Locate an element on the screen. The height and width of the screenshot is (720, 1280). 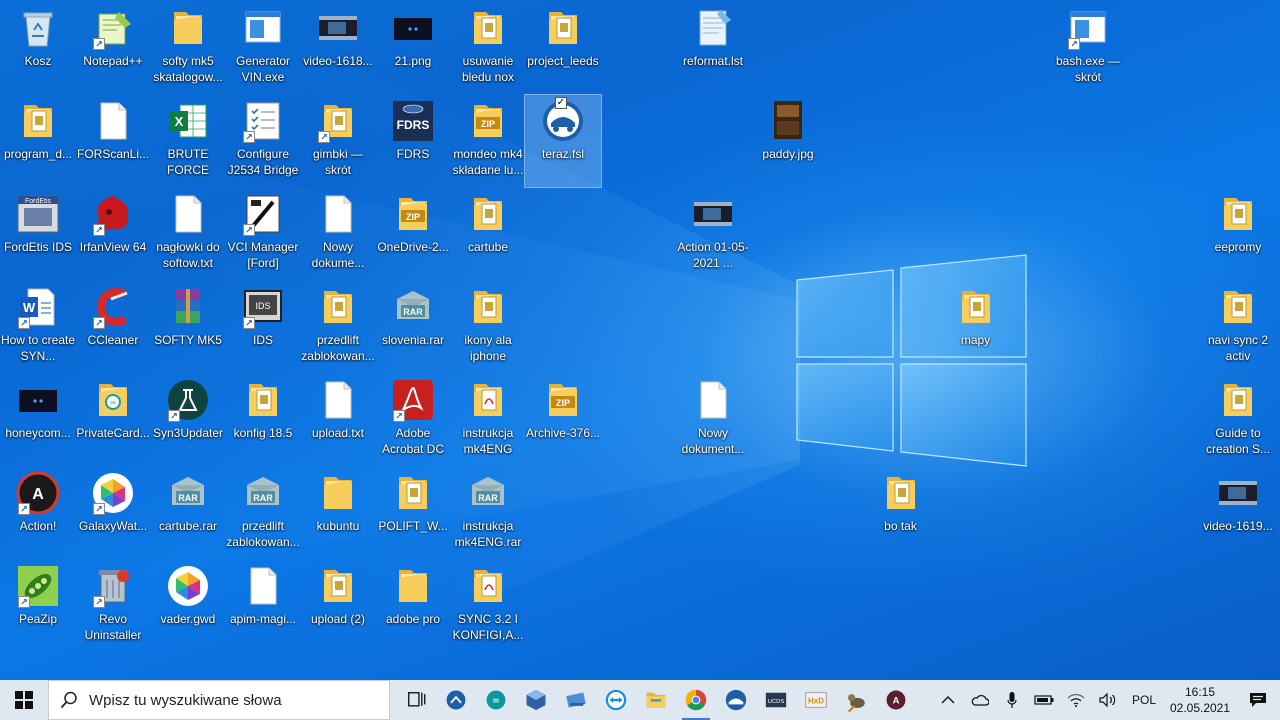
desktop-icon: 21.png is located at coordinates (413, 48).